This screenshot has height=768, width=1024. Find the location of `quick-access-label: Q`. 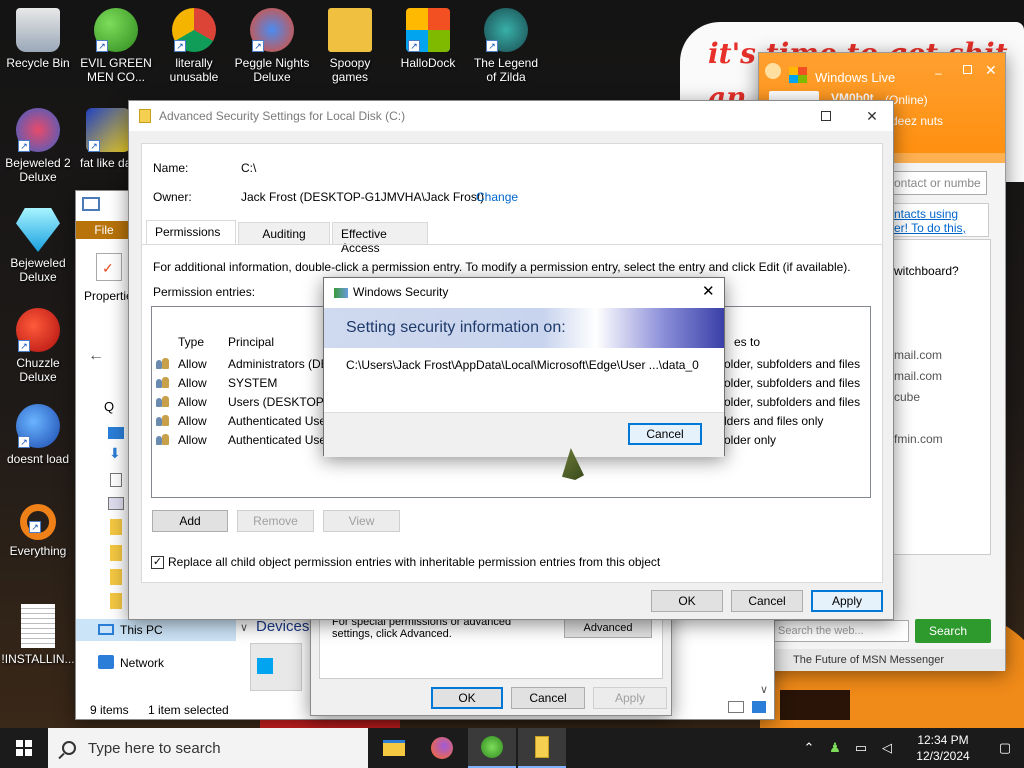

quick-access-label: Q is located at coordinates (109, 406).